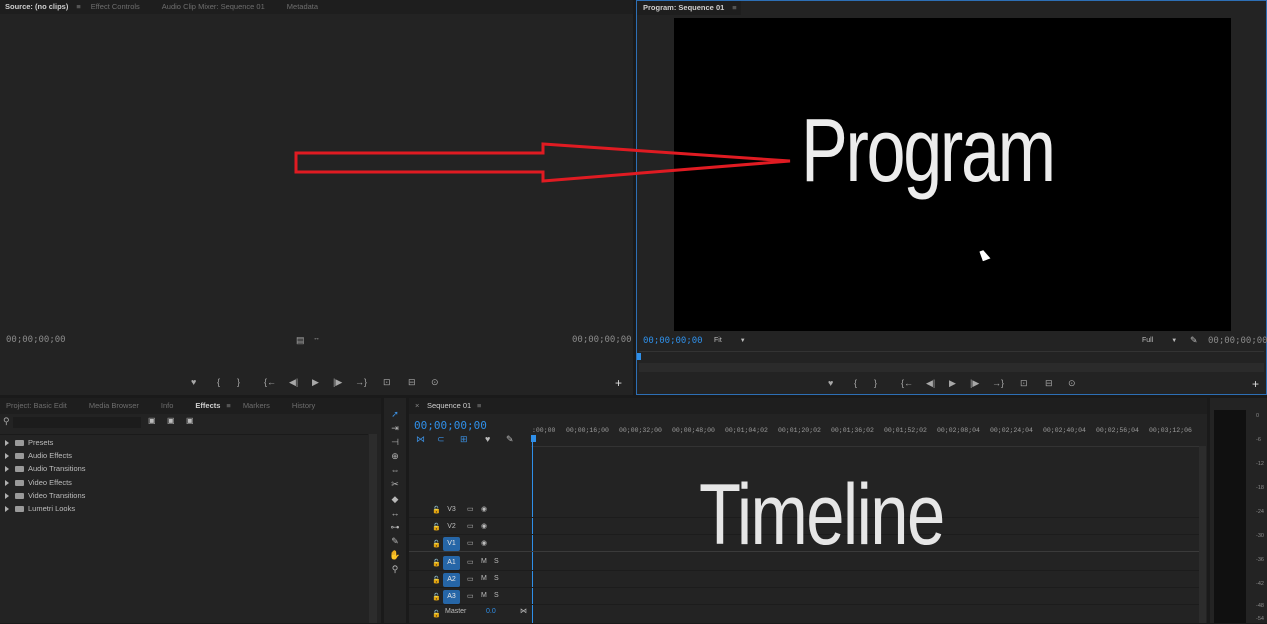 The height and width of the screenshot is (624, 1267). What do you see at coordinates (395, 484) in the screenshot?
I see `razor-tool-icon: ✂` at bounding box center [395, 484].